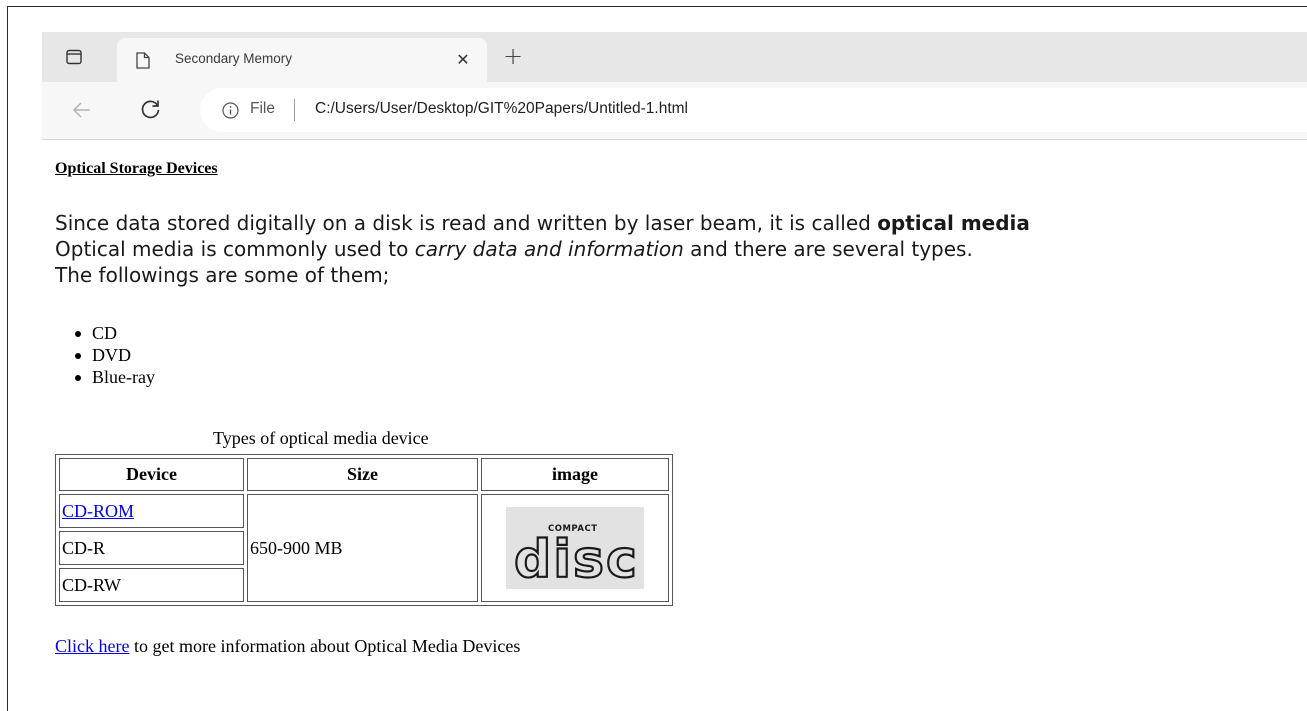 The image size is (1307, 711). Describe the element at coordinates (674, 57) in the screenshot. I see `tab-strip: Secondary Memory ✕ +` at that location.